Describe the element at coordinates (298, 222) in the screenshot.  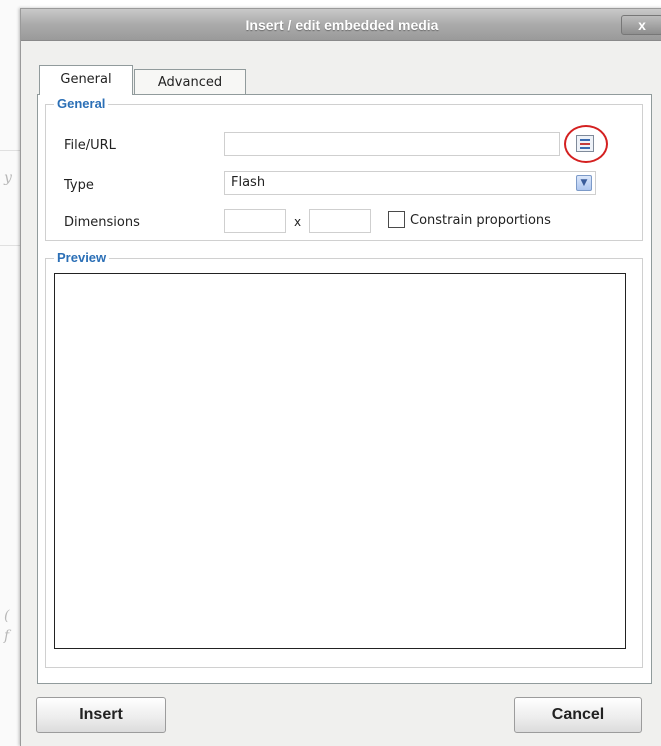
I see `dimension-separator: x` at that location.